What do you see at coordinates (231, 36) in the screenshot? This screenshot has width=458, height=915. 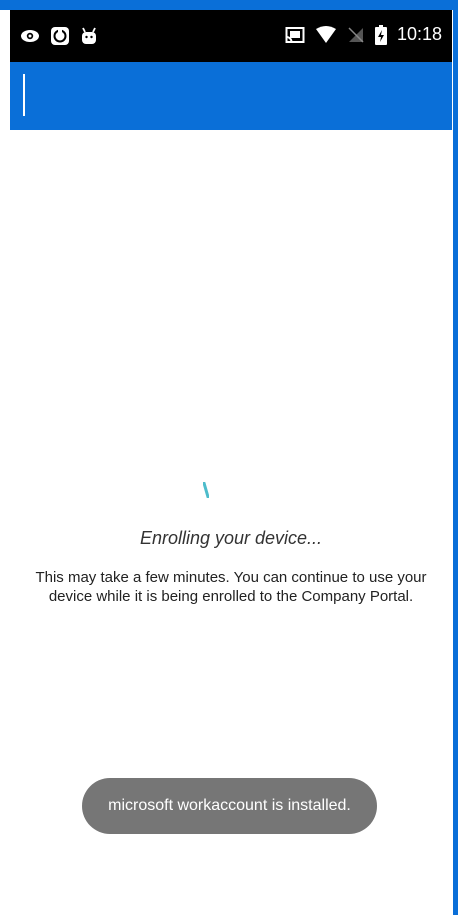 I see `status-bar: 10:18` at bounding box center [231, 36].